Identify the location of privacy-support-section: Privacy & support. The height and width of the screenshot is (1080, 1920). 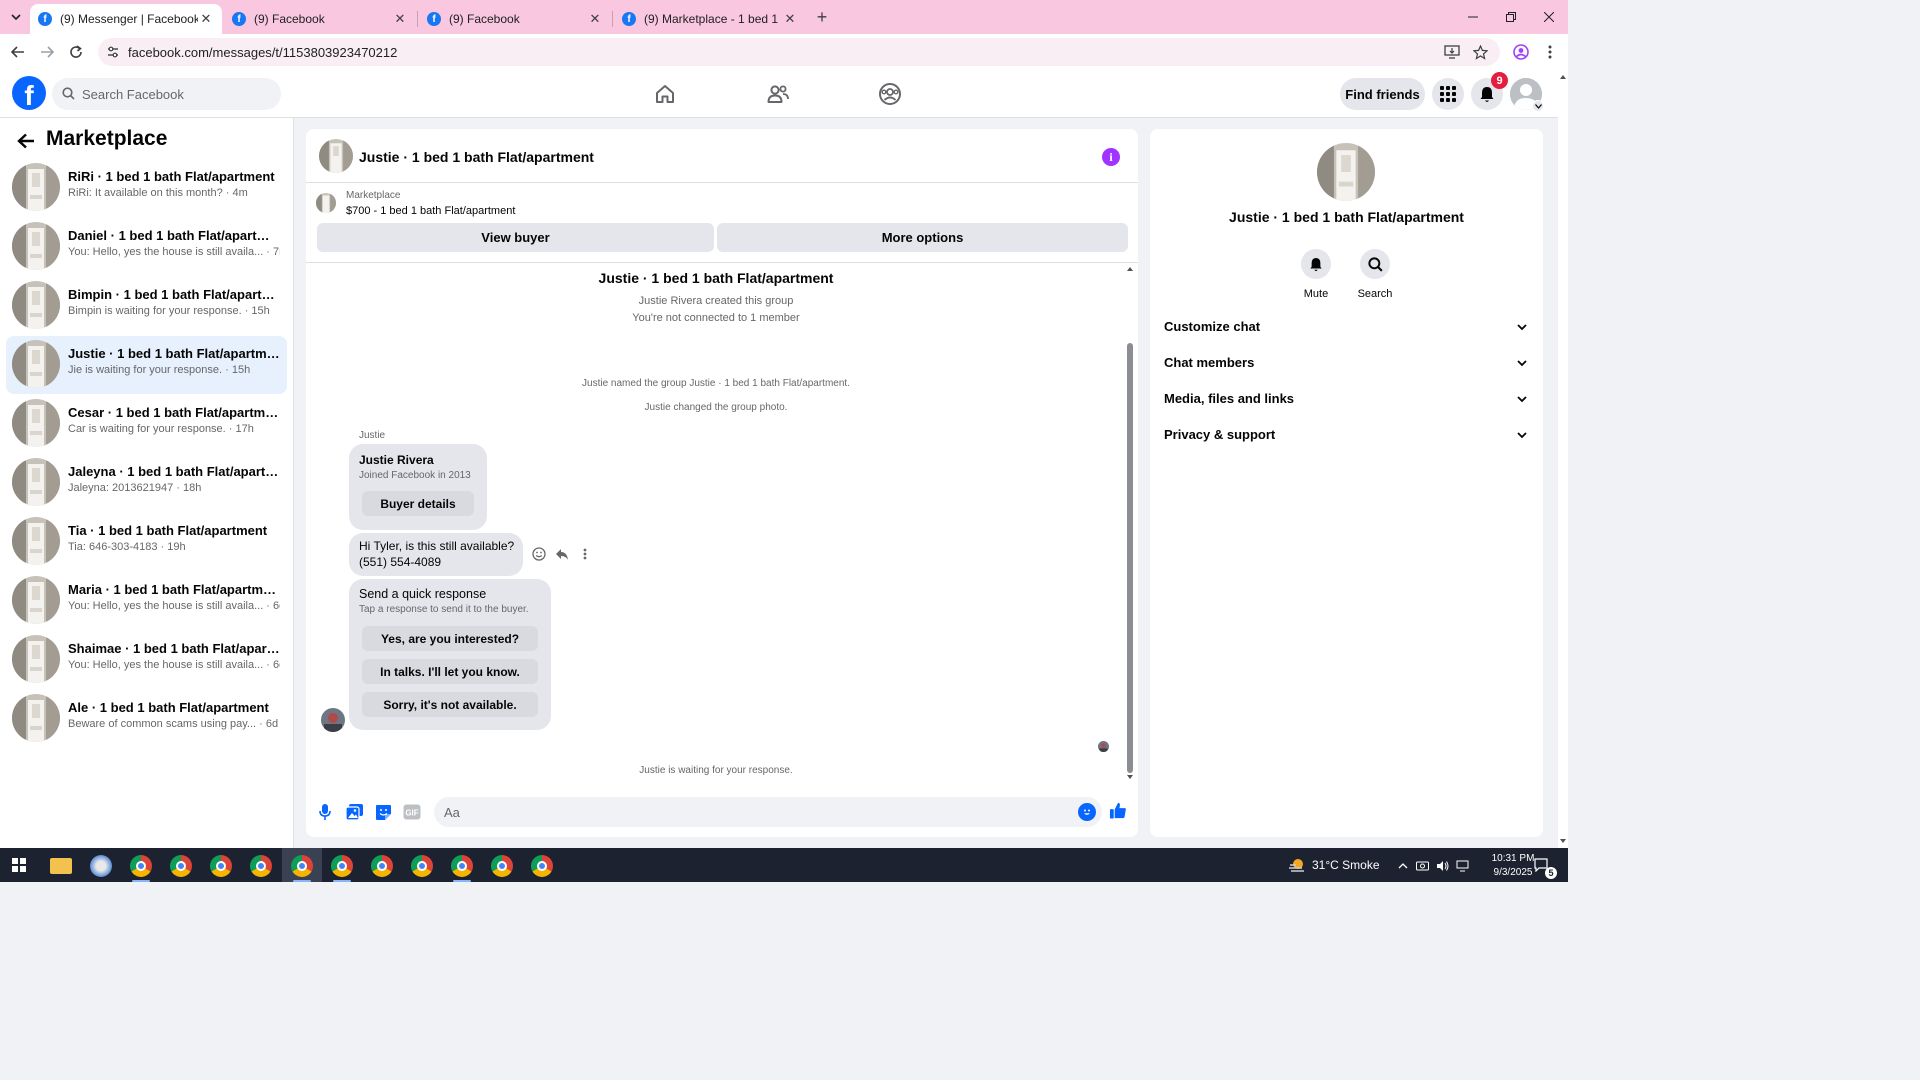
(1346, 435).